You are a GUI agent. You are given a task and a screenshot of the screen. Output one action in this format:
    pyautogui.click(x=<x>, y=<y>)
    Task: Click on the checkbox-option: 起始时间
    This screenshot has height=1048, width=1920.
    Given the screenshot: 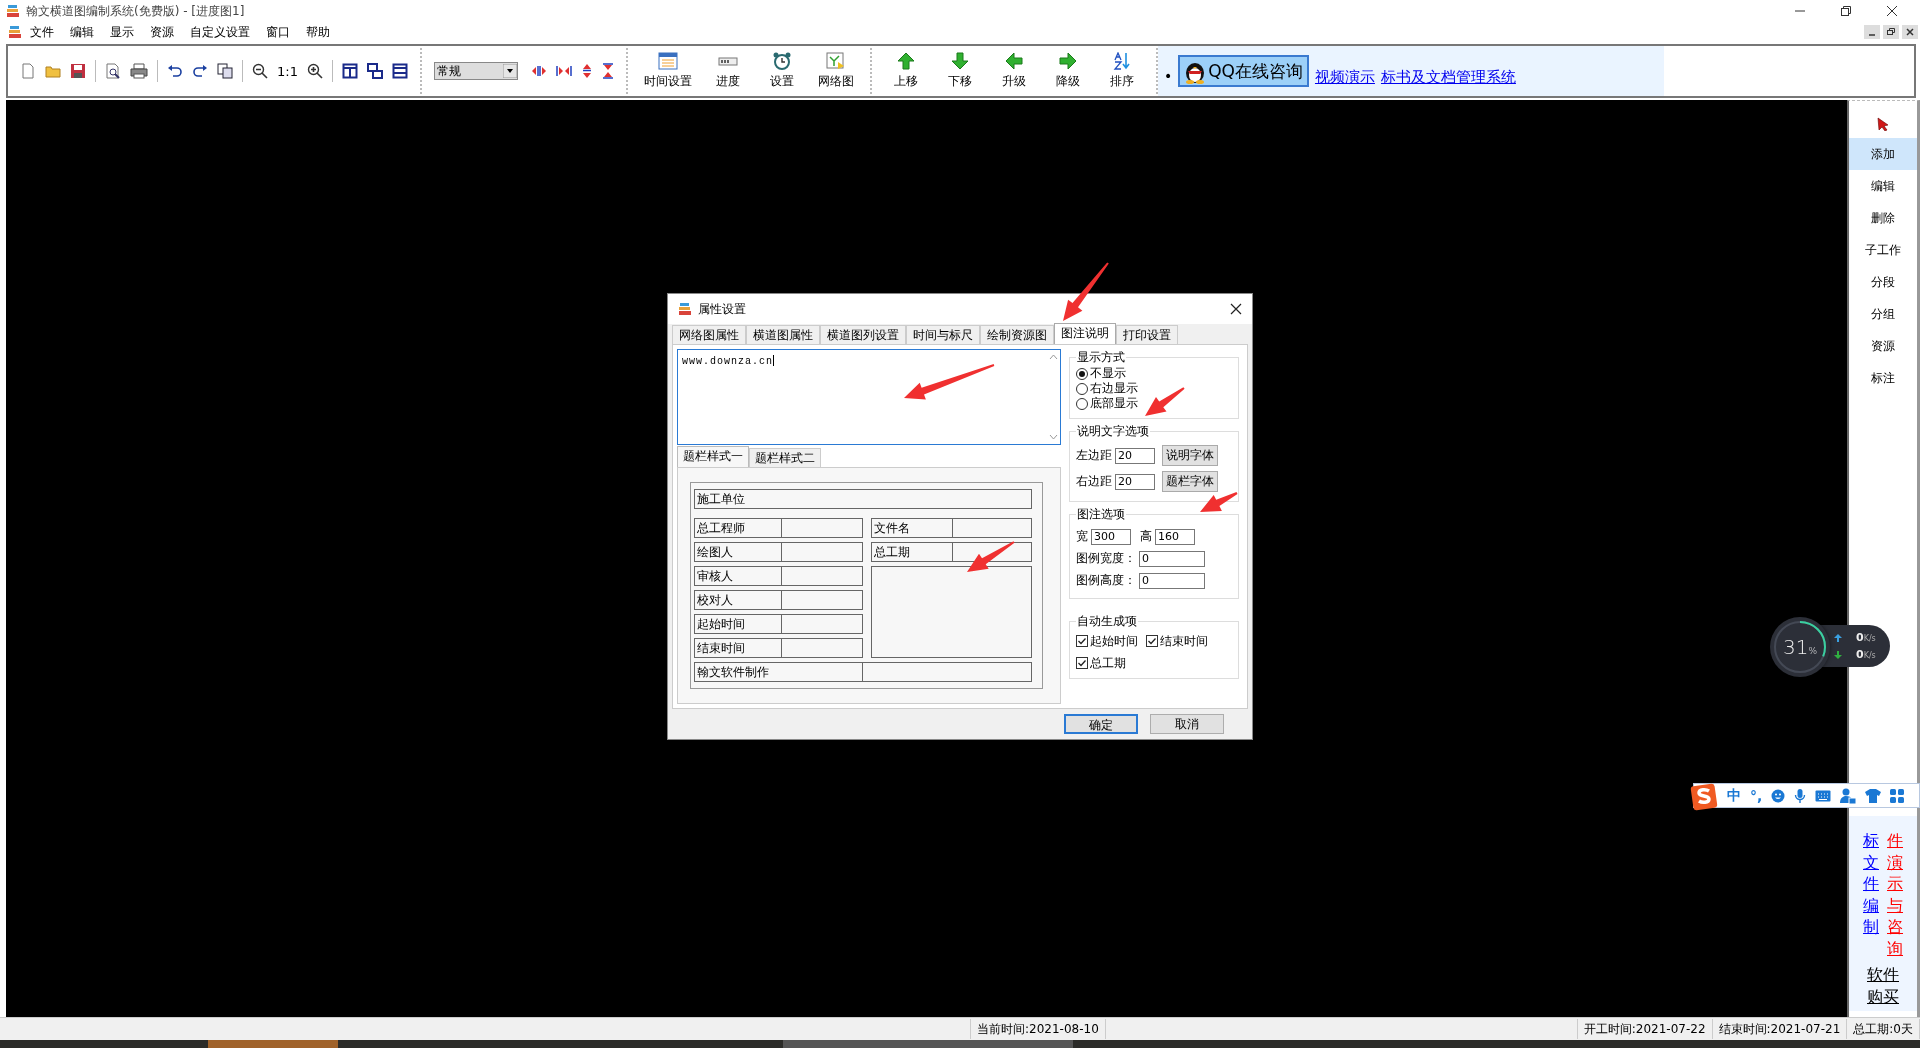 What is the action you would take?
    pyautogui.click(x=1107, y=641)
    